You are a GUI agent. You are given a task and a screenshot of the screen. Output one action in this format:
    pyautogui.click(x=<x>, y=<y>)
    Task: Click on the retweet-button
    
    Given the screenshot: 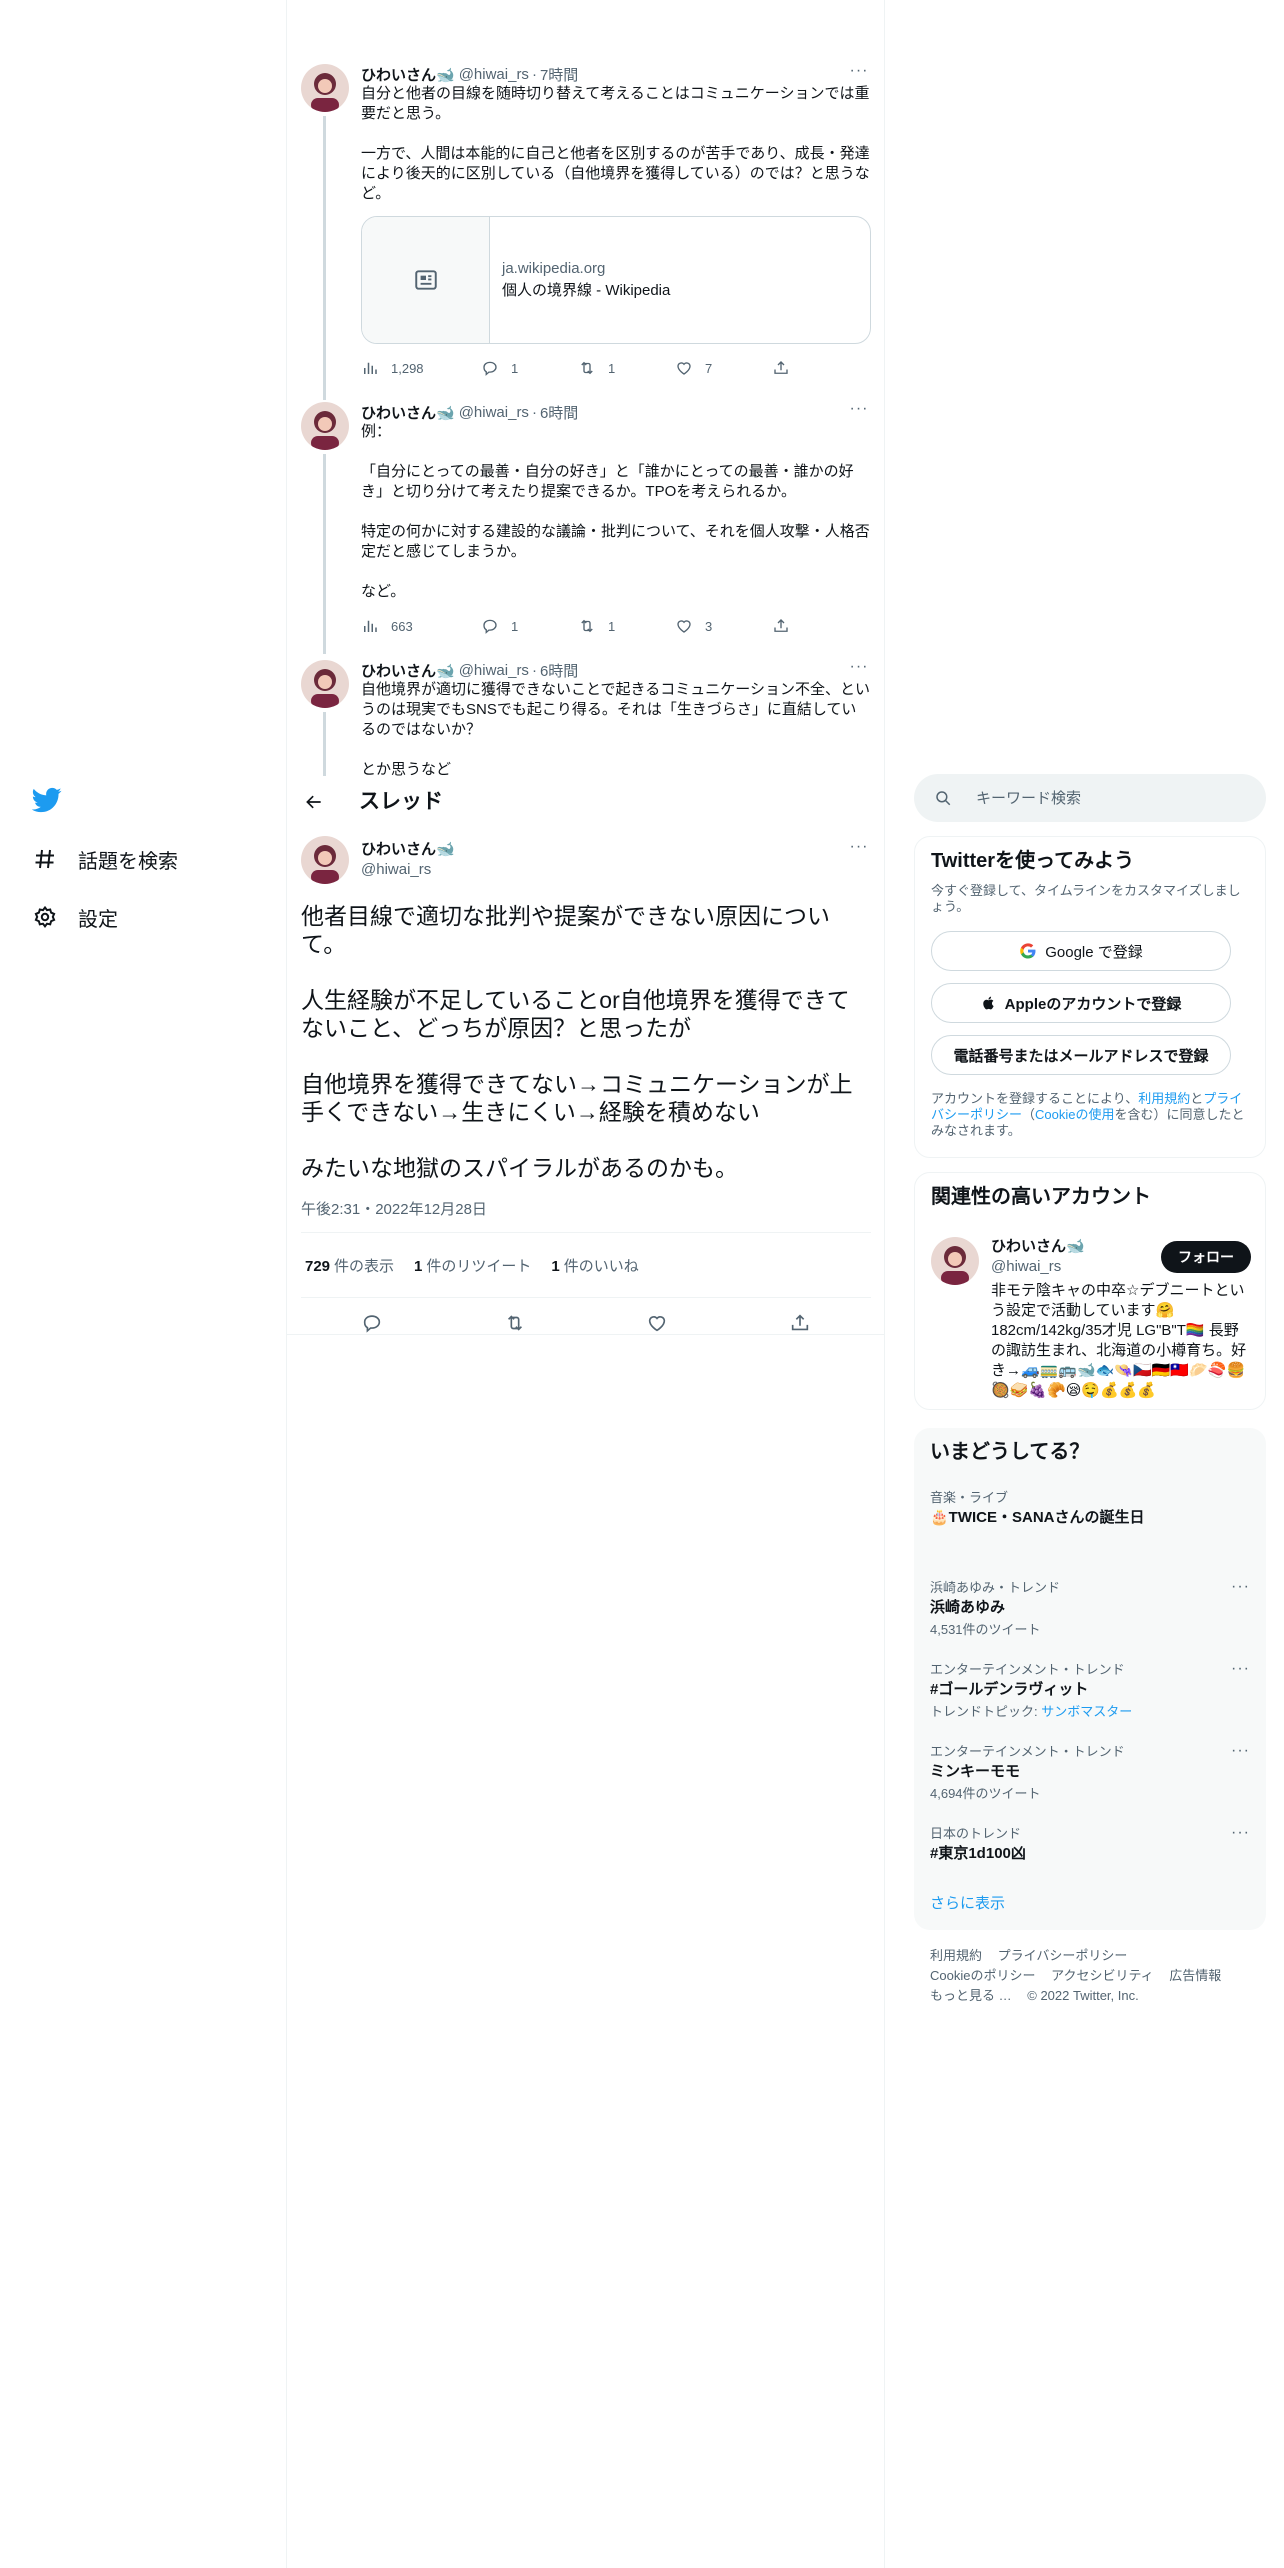 What is the action you would take?
    pyautogui.click(x=515, y=1323)
    